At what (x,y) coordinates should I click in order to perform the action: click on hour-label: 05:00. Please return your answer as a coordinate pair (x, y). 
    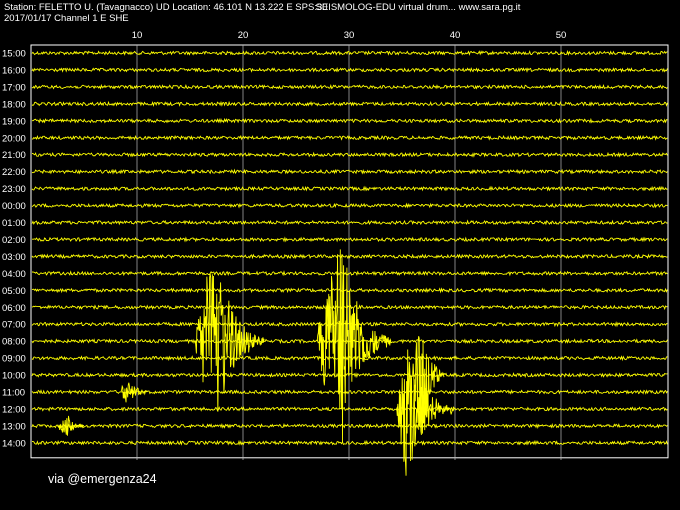
    Looking at the image, I should click on (14, 291).